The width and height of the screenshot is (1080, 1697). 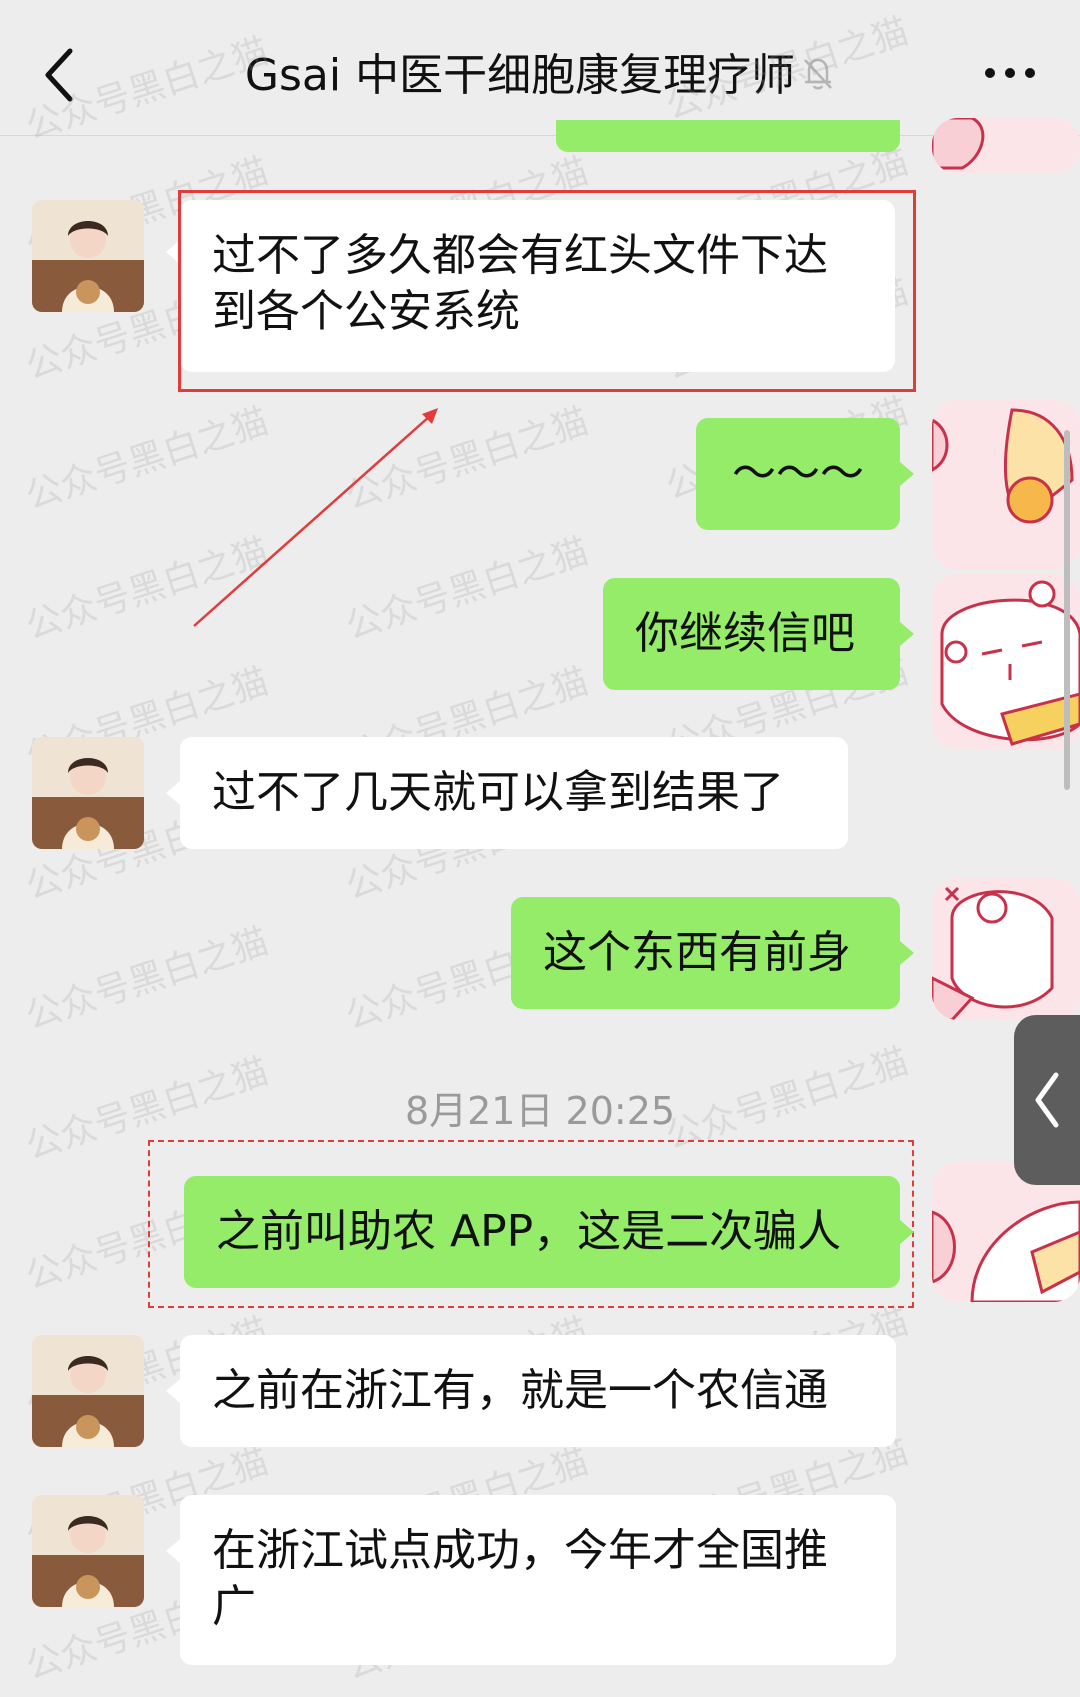 I want to click on annotation-arrow-icon, so click(x=315, y=517).